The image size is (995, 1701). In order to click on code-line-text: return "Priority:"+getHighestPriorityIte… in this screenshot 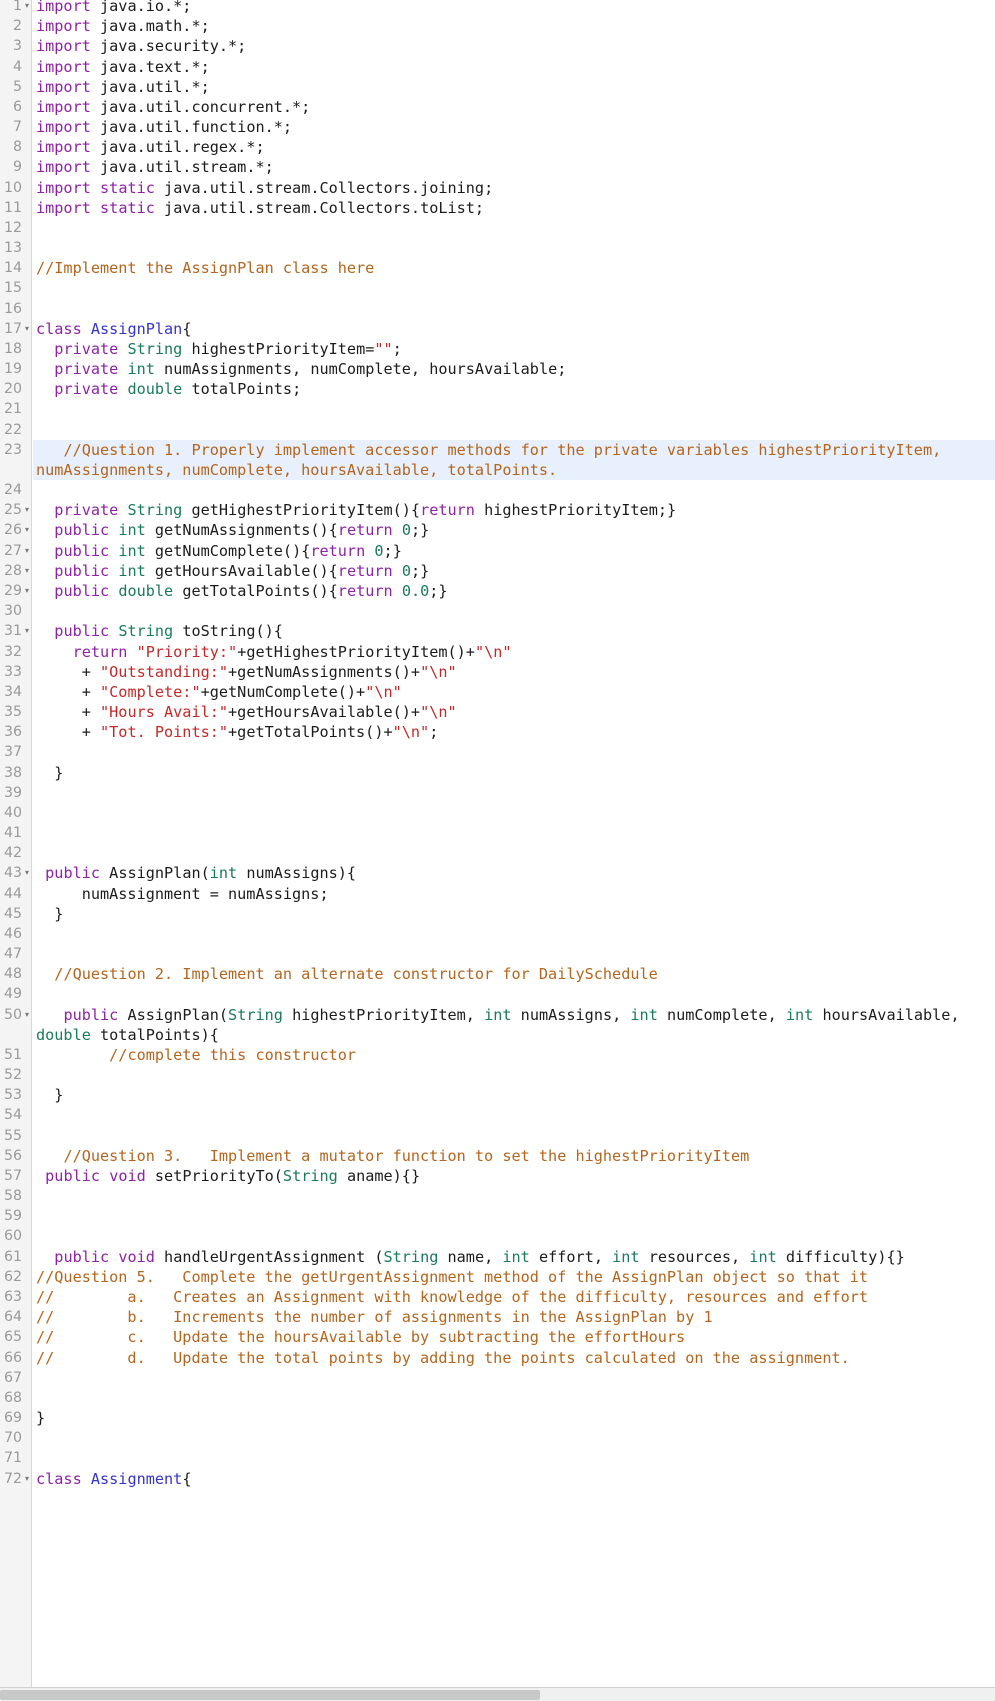, I will do `click(513, 652)`.